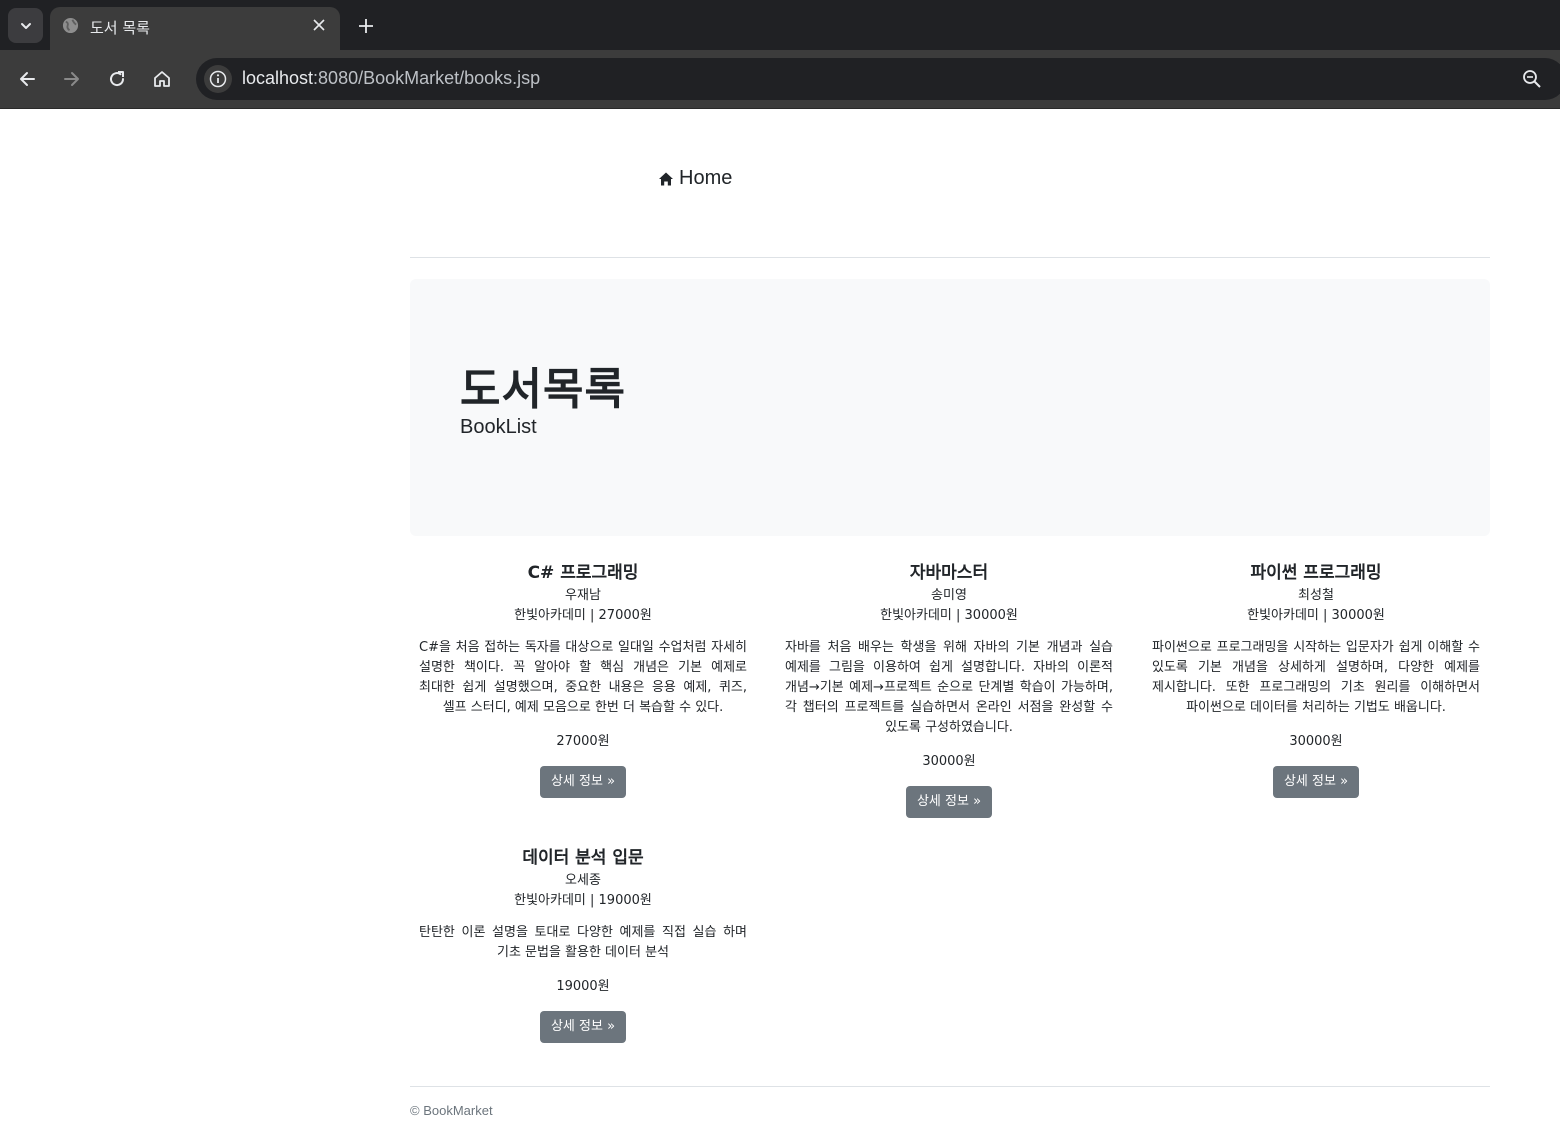 The width and height of the screenshot is (1560, 1128). Describe the element at coordinates (1532, 79) in the screenshot. I see `zoom-icon` at that location.